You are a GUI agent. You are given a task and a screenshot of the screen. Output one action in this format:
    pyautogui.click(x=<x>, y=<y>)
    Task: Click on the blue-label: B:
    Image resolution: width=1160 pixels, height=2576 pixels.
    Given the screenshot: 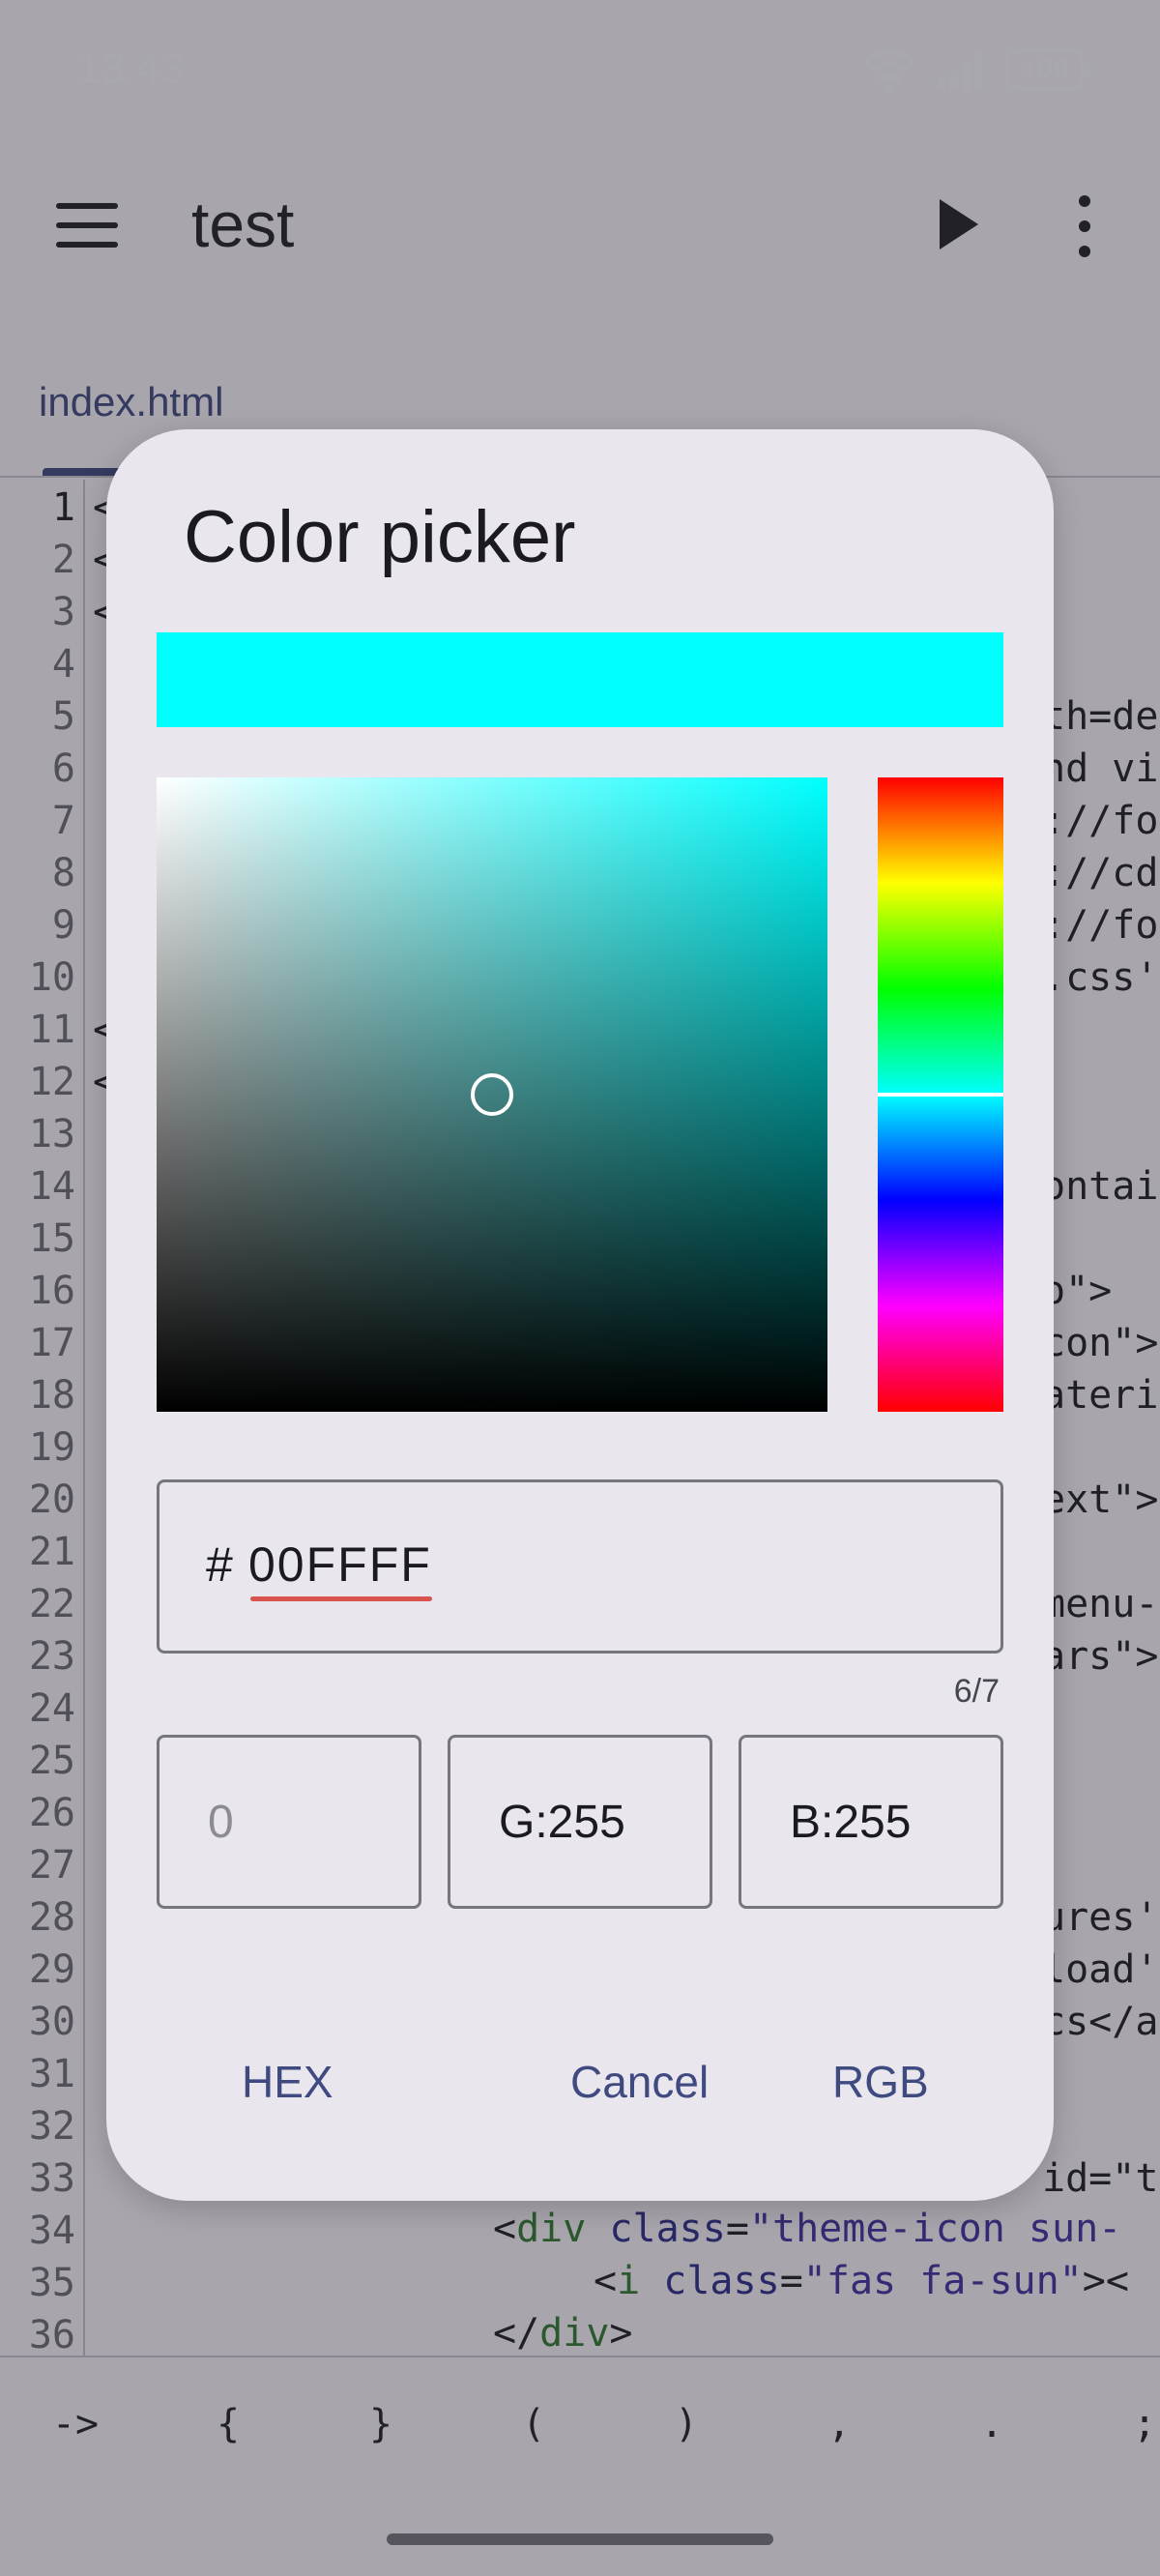 What is the action you would take?
    pyautogui.click(x=812, y=1822)
    